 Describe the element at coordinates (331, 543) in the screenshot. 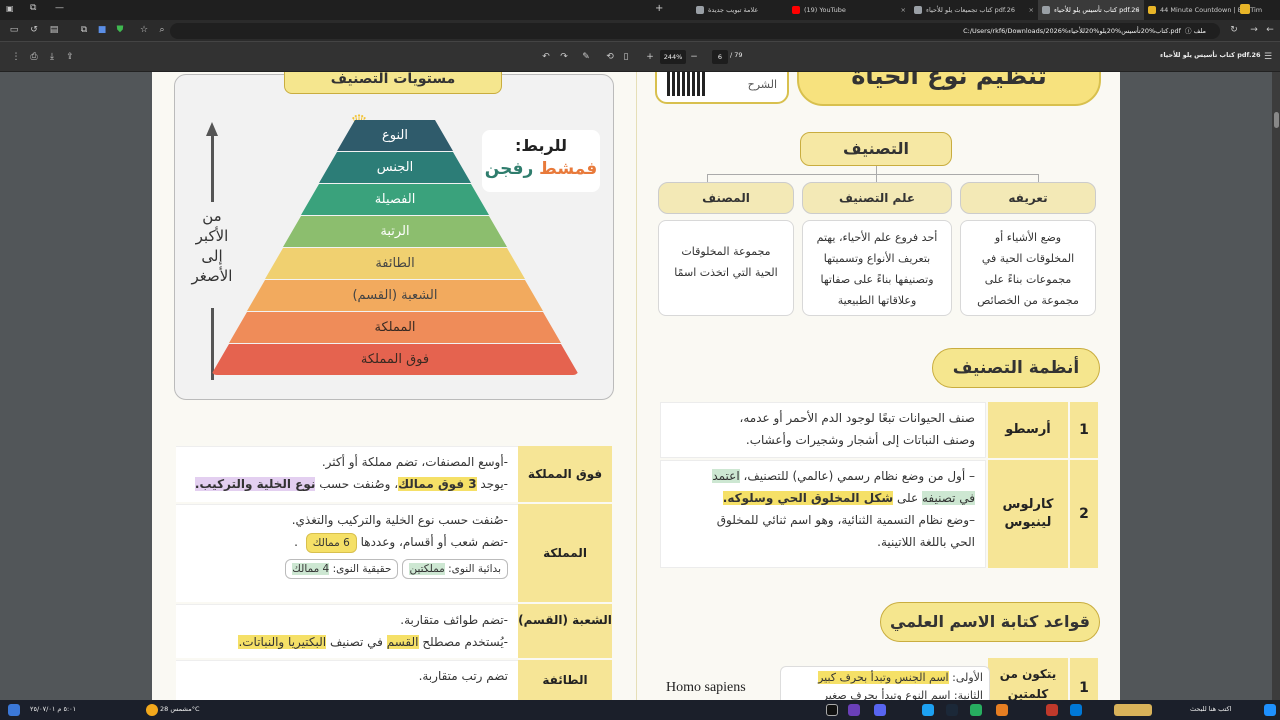

I see `kingdom-count-chip: 6 ممالك` at that location.